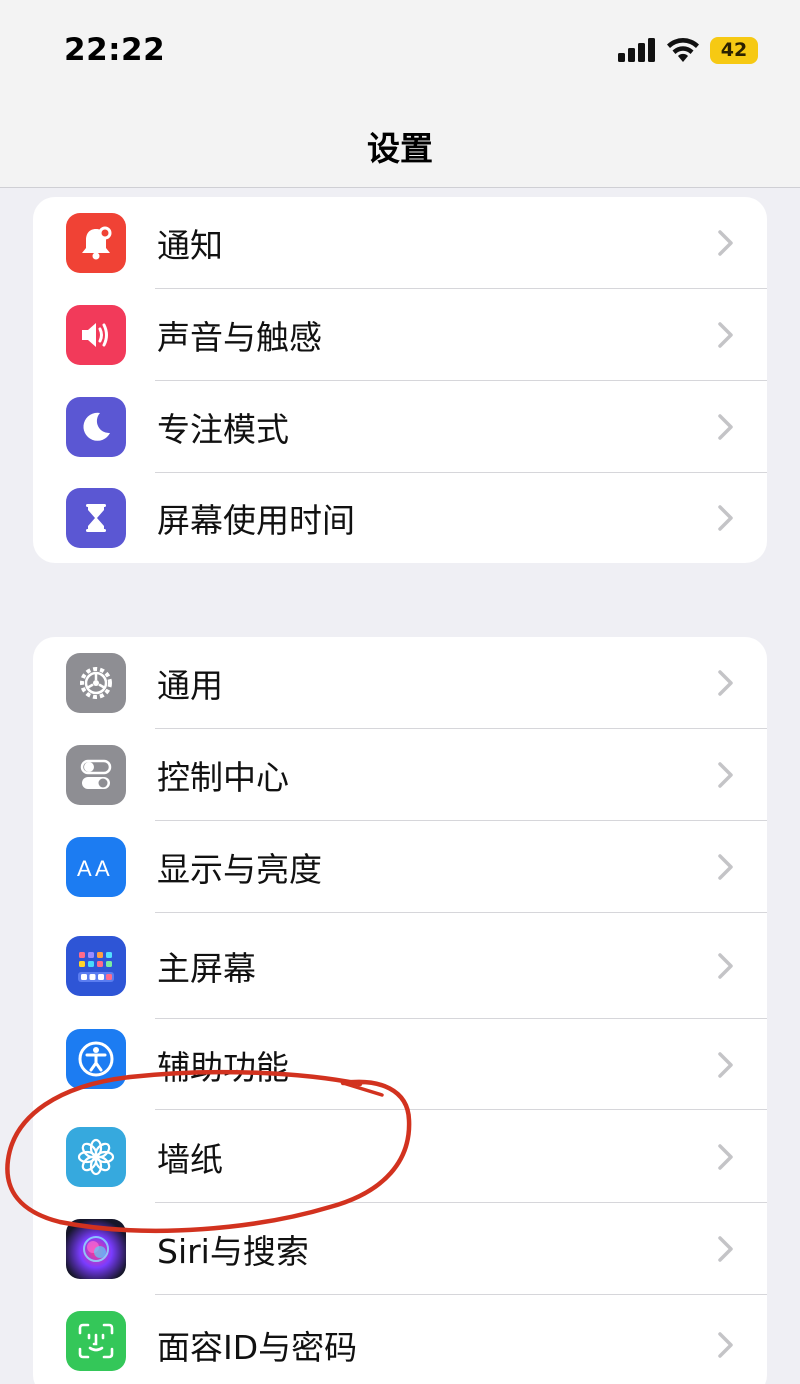  I want to click on settings-row-accessibility: 辅助功能, so click(400, 1064).